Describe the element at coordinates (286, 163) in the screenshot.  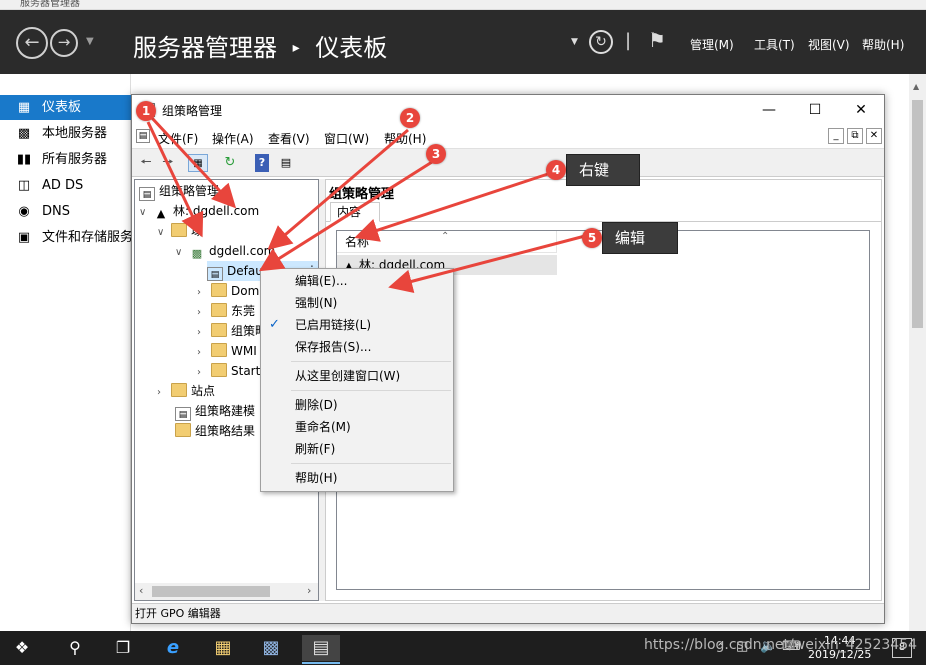
I see `properties-icon: ▤` at that location.